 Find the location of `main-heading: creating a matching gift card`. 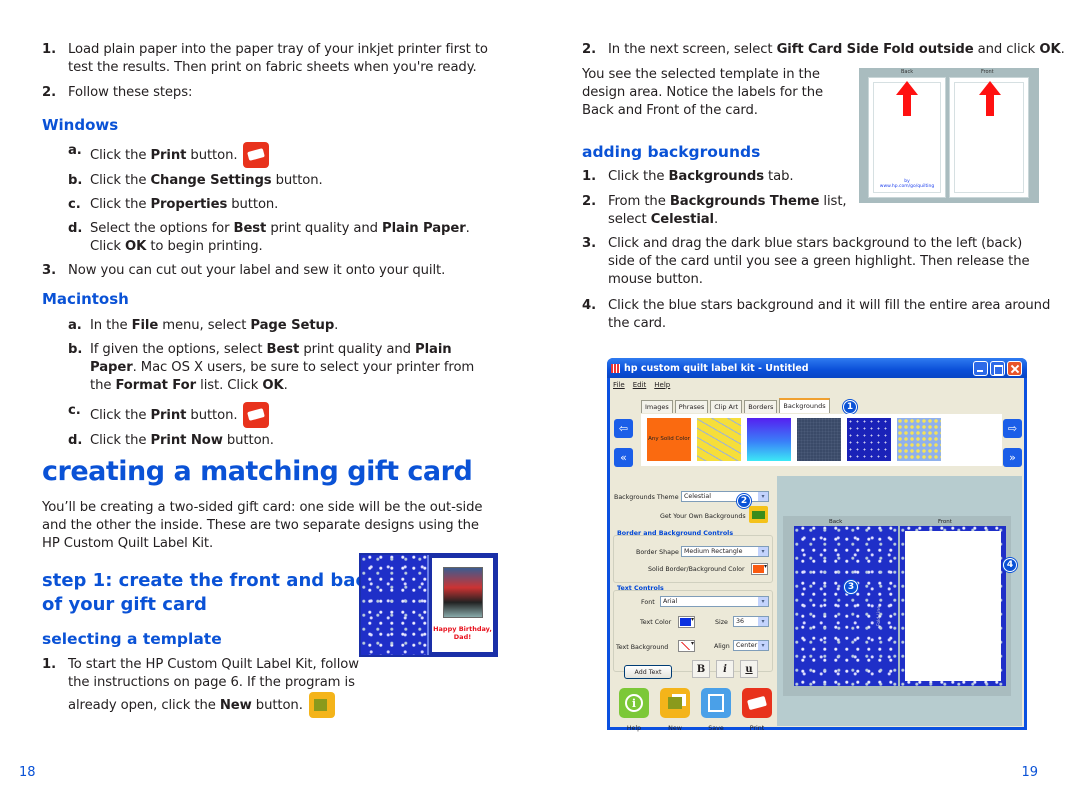

main-heading: creating a matching gift card is located at coordinates (257, 471).